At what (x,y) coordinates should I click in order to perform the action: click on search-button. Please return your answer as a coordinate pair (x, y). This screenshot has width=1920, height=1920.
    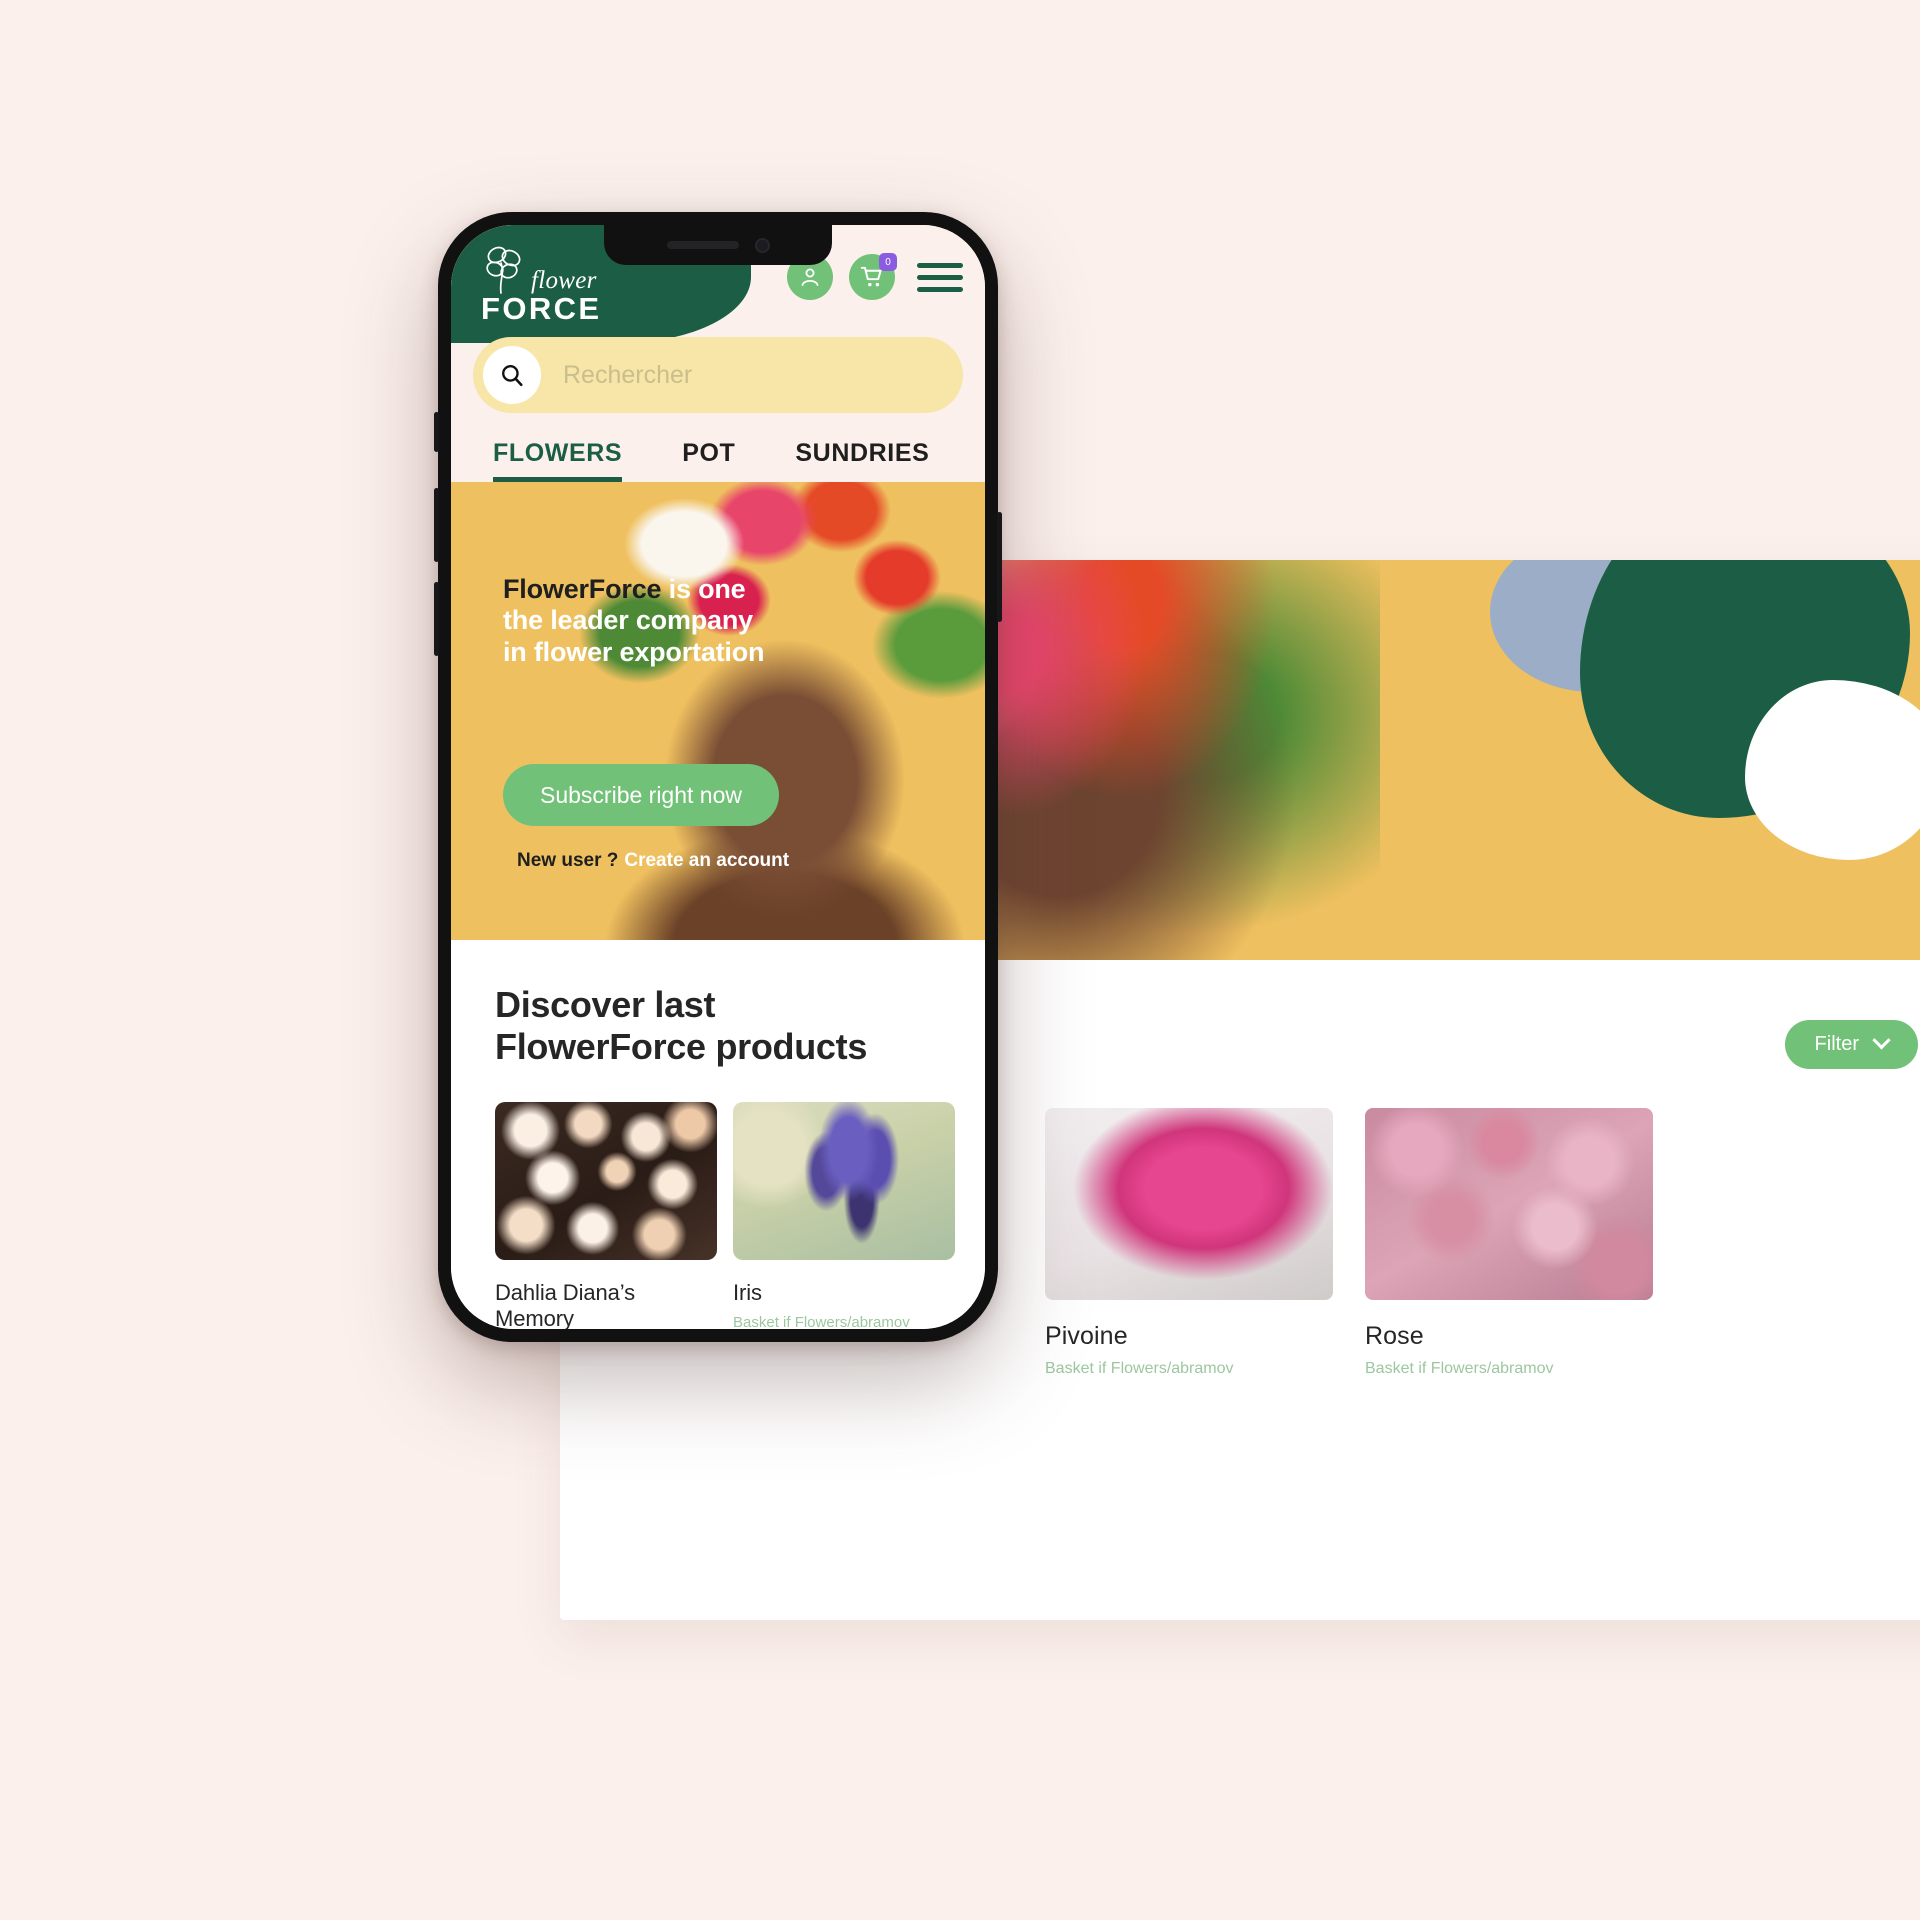
    Looking at the image, I should click on (512, 375).